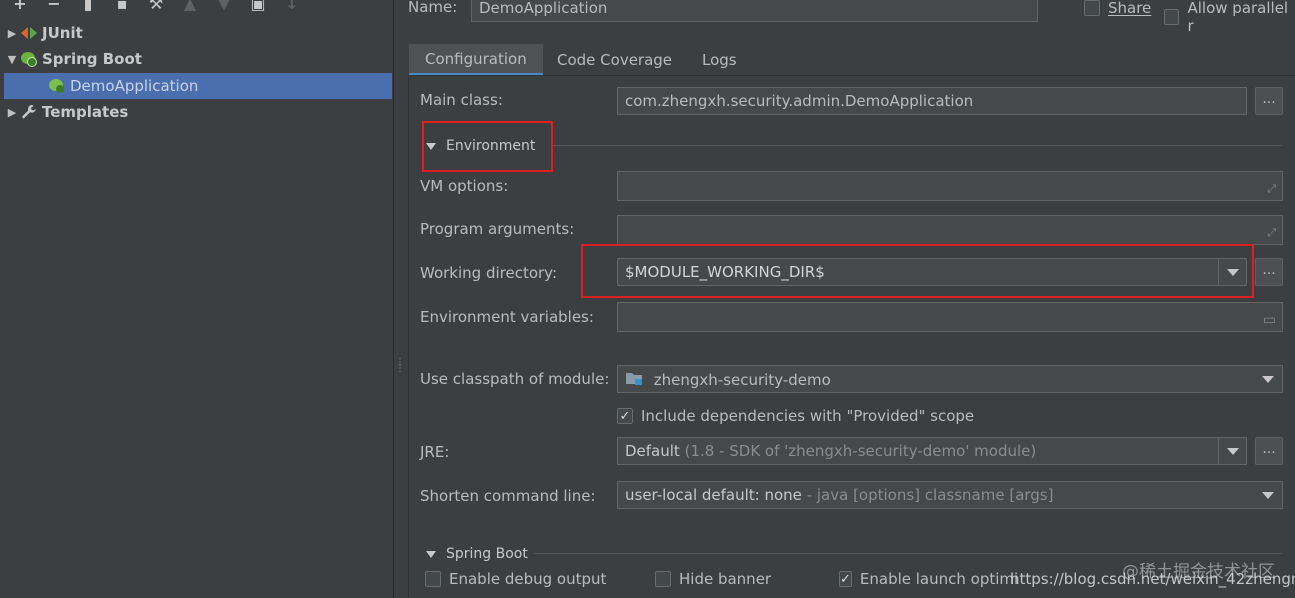 The image size is (1295, 598). I want to click on environment-variables-field: ▭, so click(950, 317).